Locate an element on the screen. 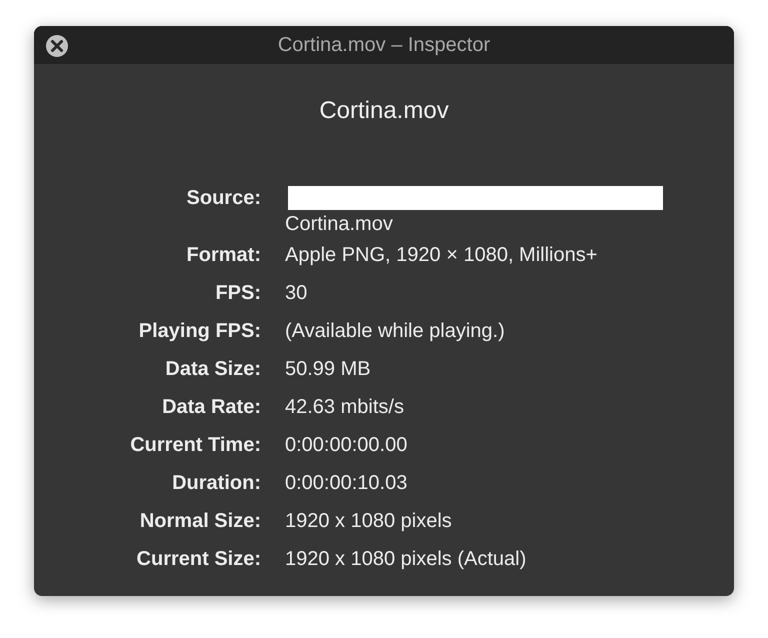 This screenshot has height=638, width=768. field-value: 30 is located at coordinates (296, 293).